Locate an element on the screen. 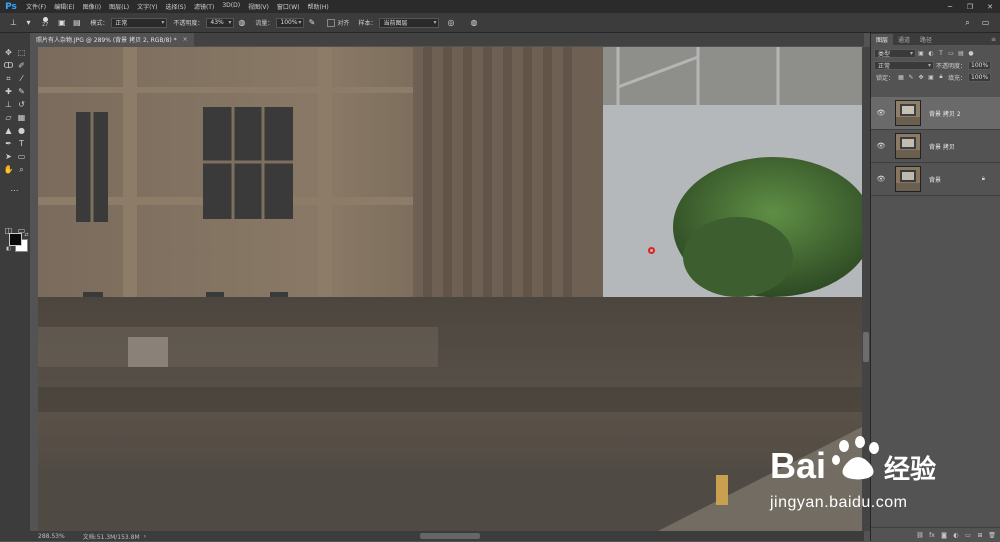  workspace-icon: ▭ is located at coordinates (985, 22).